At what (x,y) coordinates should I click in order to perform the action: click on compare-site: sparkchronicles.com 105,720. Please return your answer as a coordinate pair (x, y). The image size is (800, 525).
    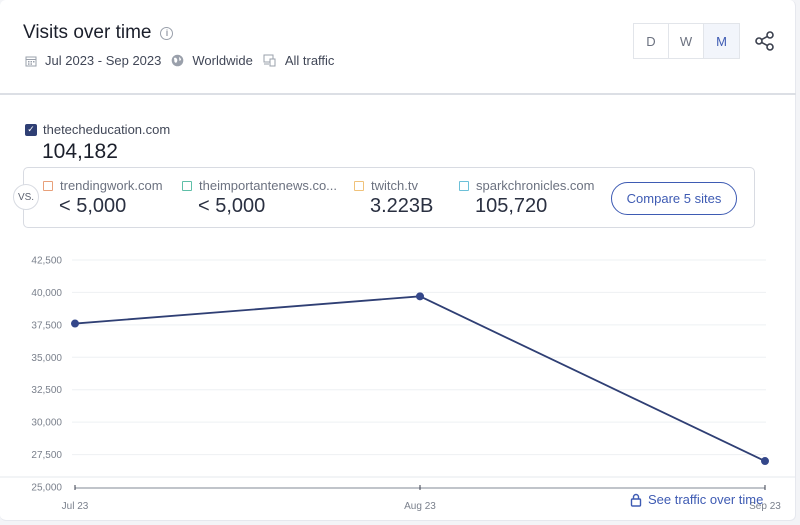
    Looking at the image, I should click on (527, 198).